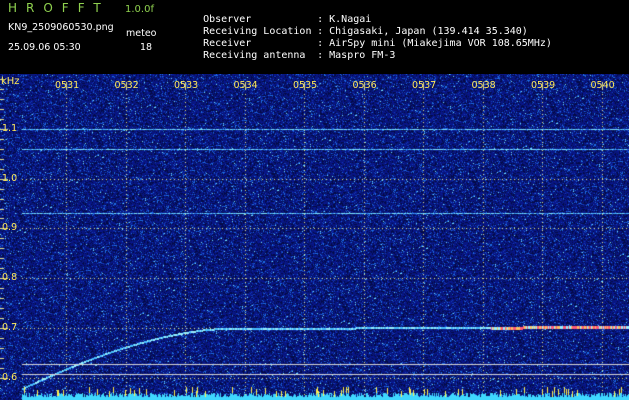 The image size is (629, 400). Describe the element at coordinates (364, 85) in the screenshot. I see `x-tick-label: 0536` at that location.